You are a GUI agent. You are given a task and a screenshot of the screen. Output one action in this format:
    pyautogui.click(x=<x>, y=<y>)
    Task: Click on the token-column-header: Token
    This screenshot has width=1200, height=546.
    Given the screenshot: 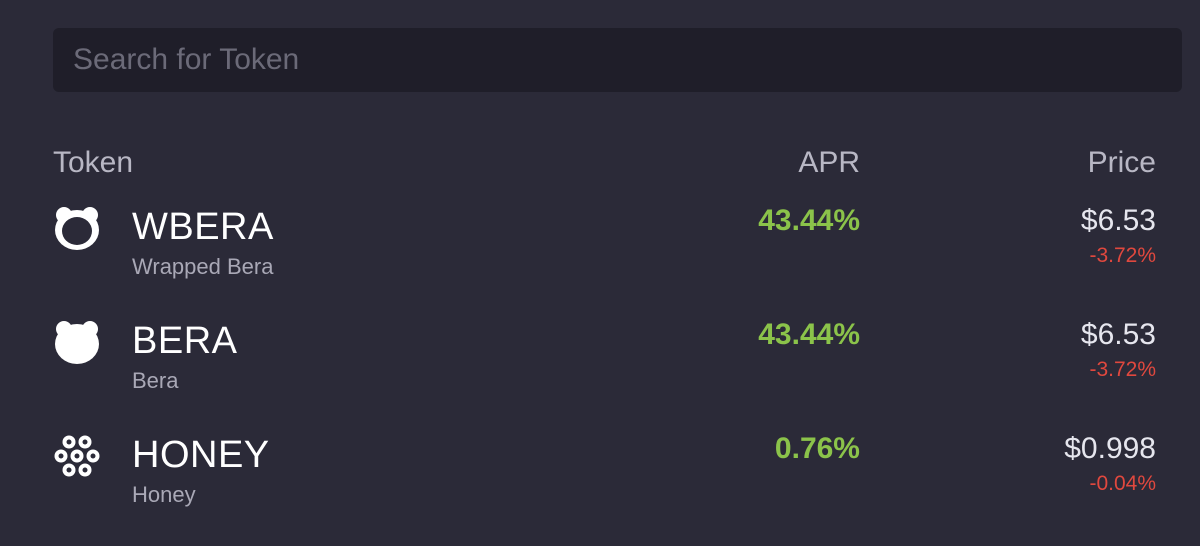 What is the action you would take?
    pyautogui.click(x=93, y=163)
    